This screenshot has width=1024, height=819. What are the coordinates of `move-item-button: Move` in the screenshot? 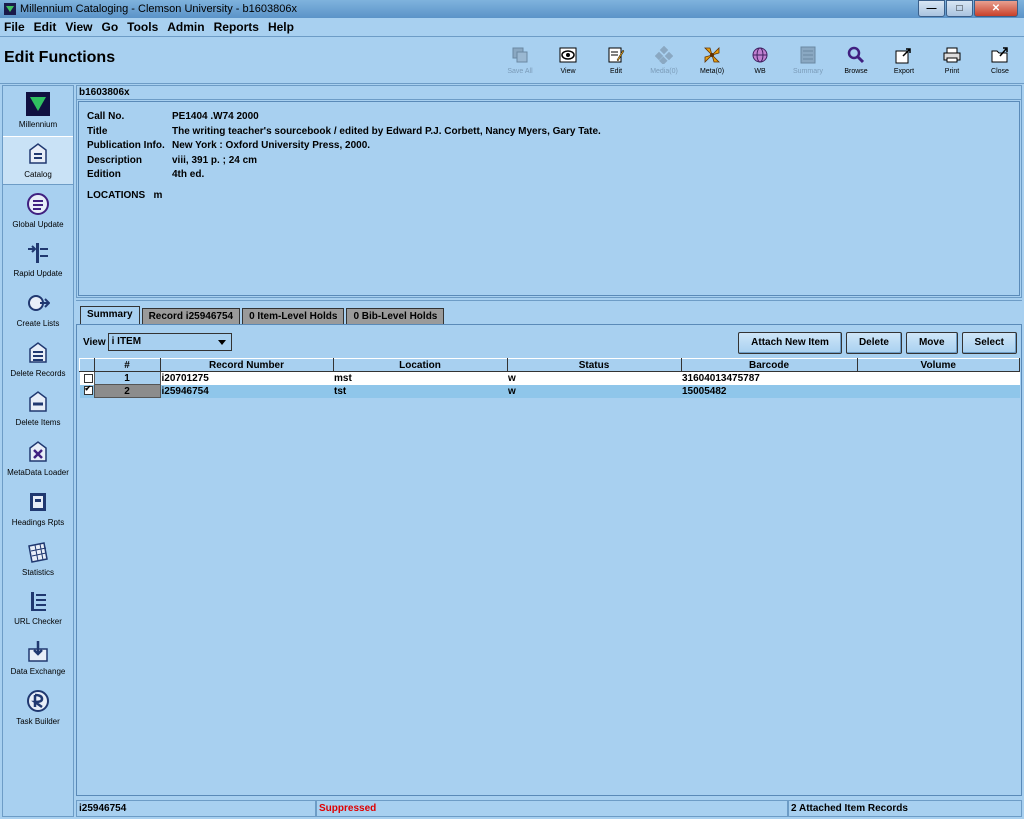 It's located at (931, 343).